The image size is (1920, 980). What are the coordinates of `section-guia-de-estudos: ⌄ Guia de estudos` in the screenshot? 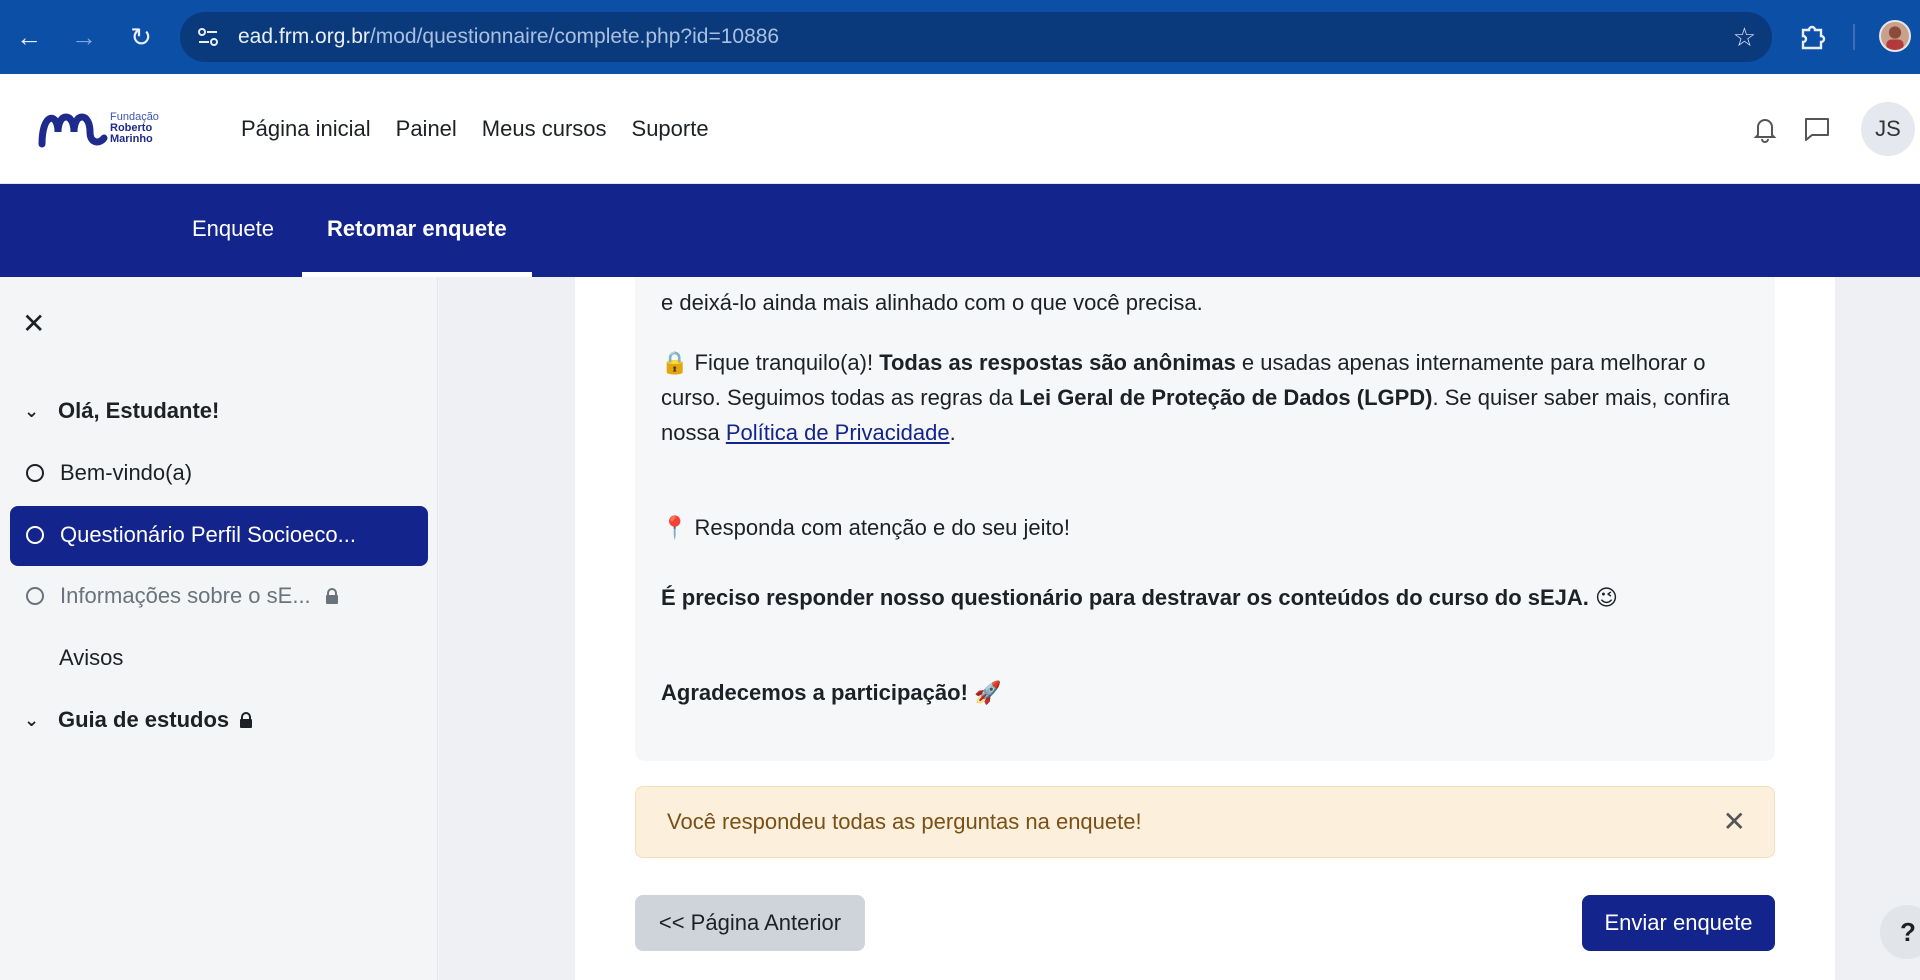 It's located at (138, 720).